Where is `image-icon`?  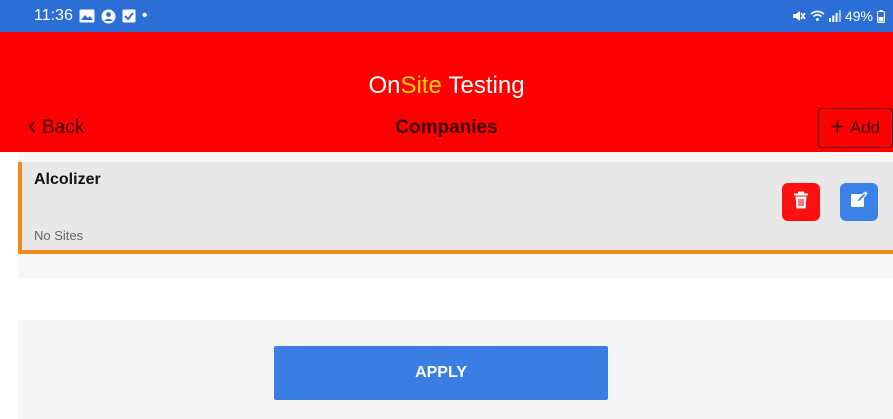 image-icon is located at coordinates (87, 16).